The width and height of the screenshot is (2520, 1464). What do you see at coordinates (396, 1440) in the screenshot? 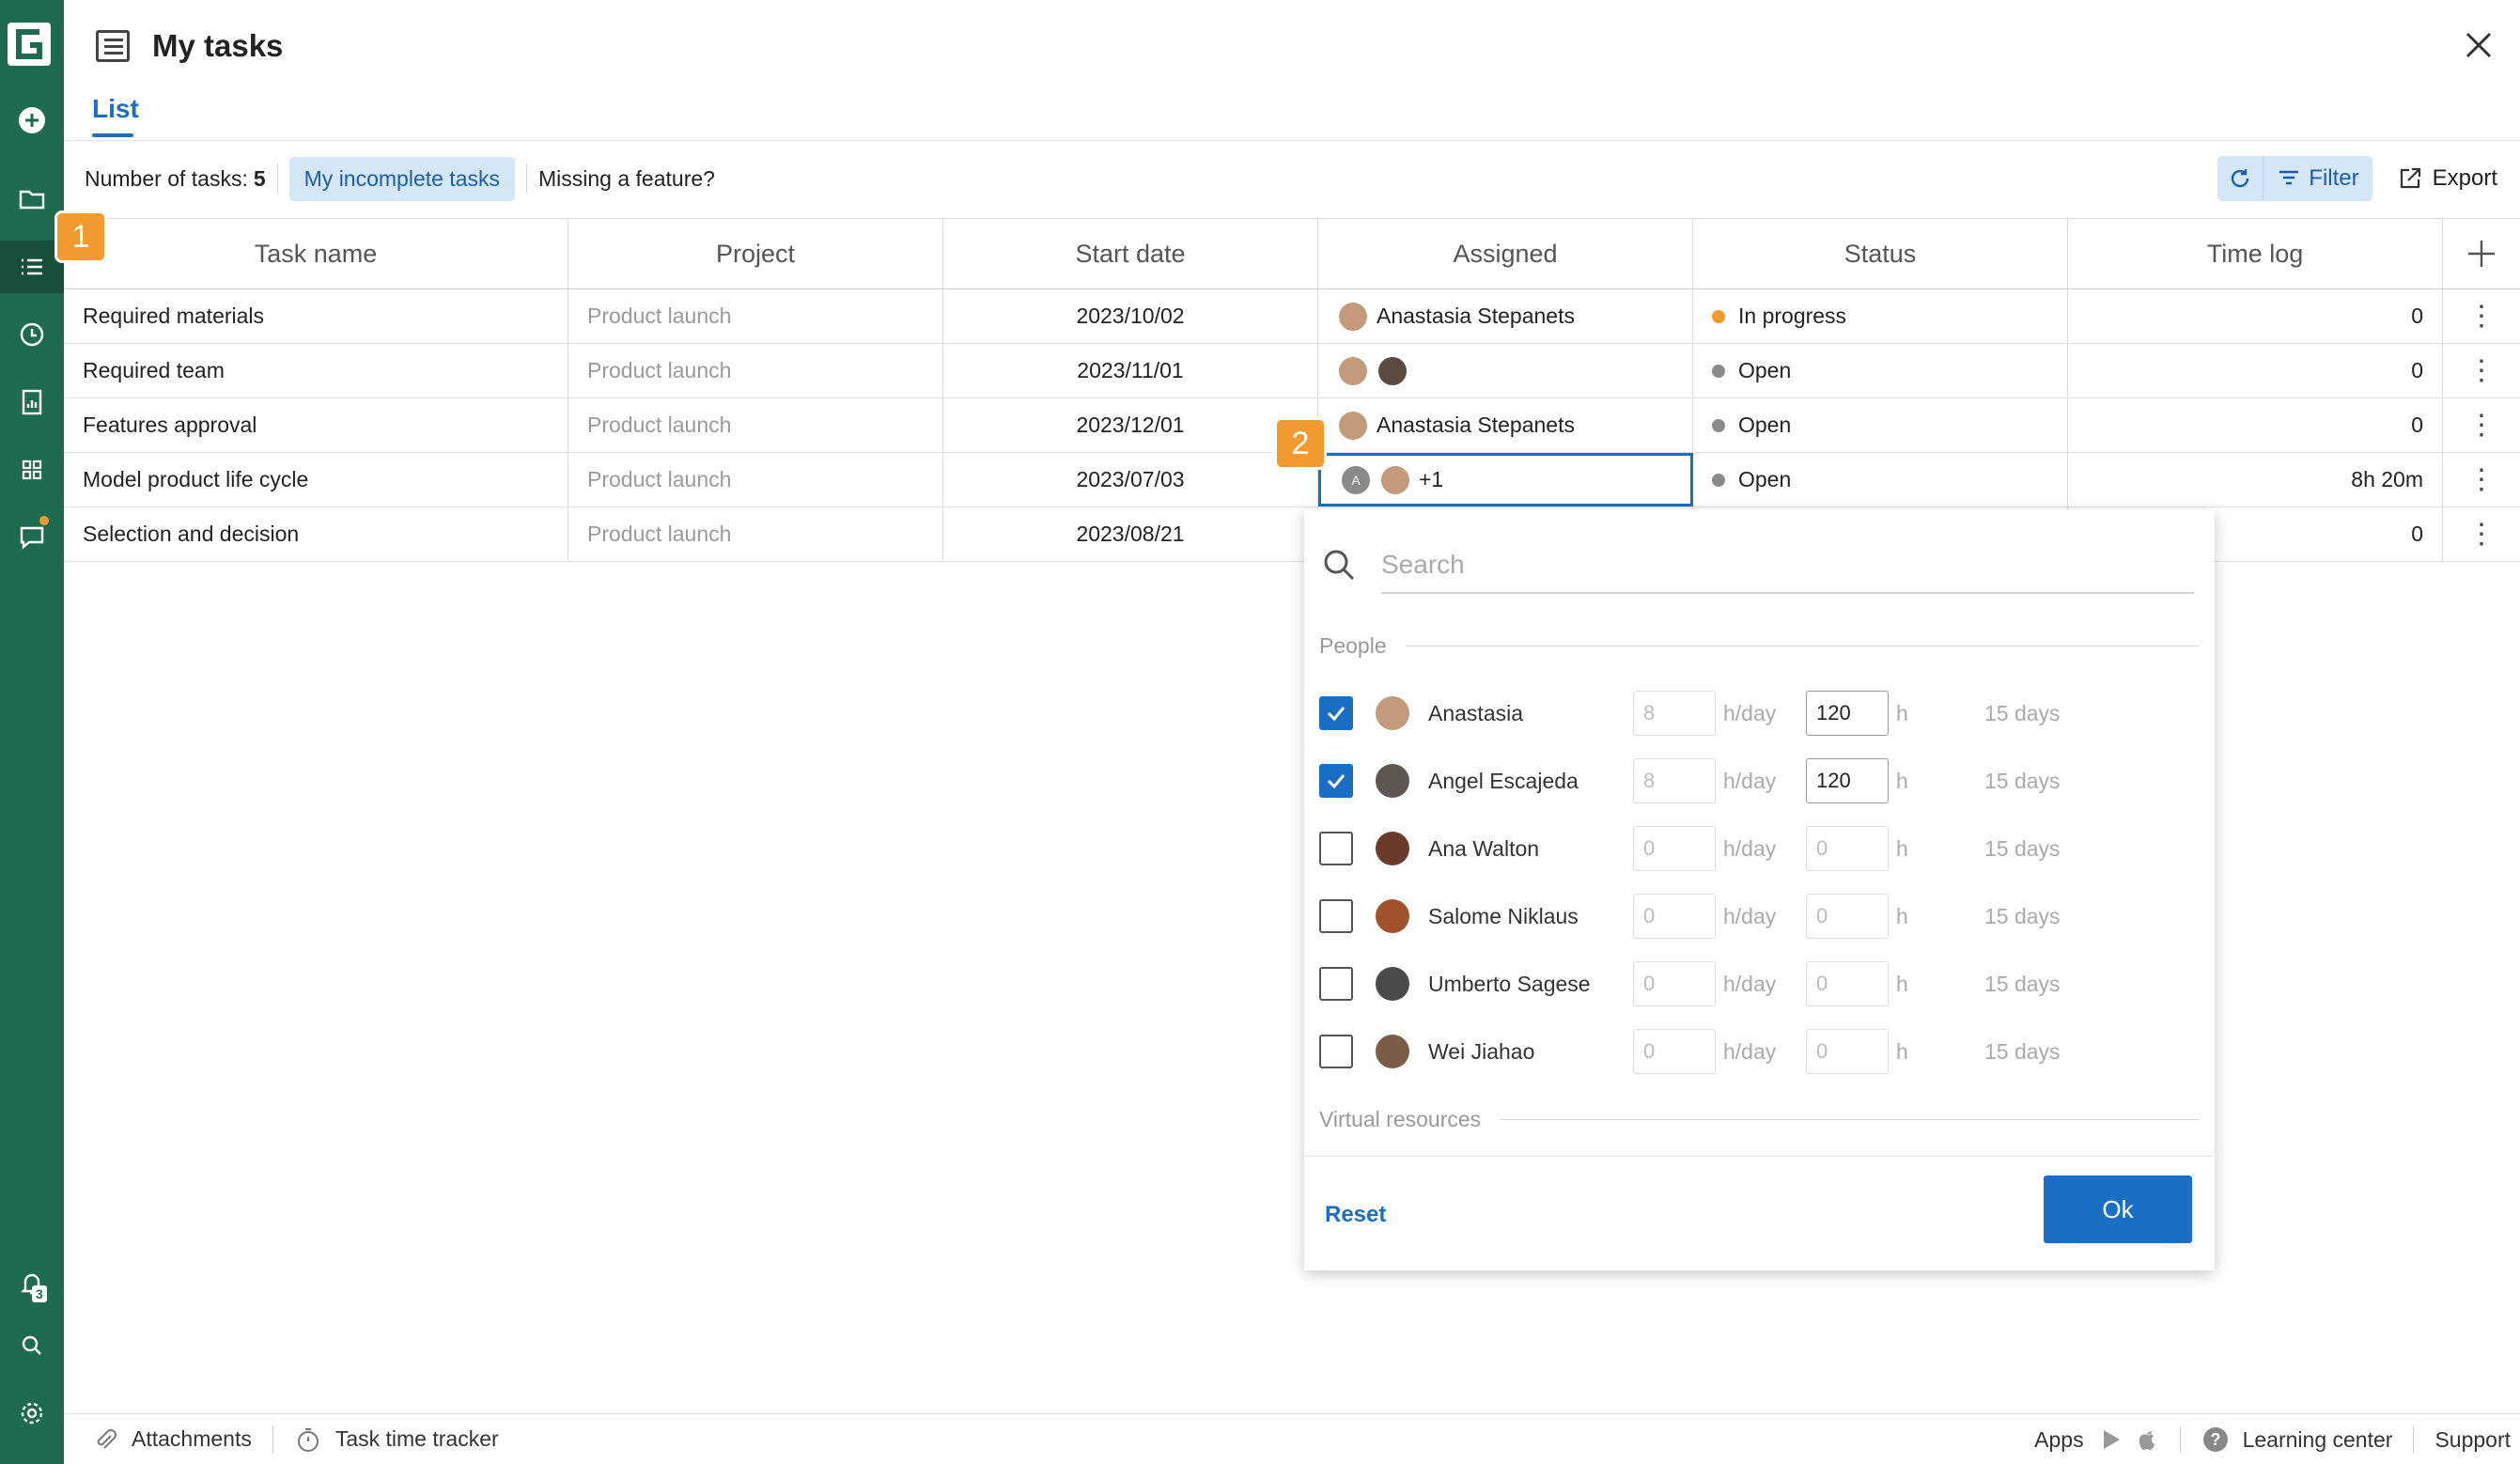
I see `task-time-tracker-button: Task time tracker` at bounding box center [396, 1440].